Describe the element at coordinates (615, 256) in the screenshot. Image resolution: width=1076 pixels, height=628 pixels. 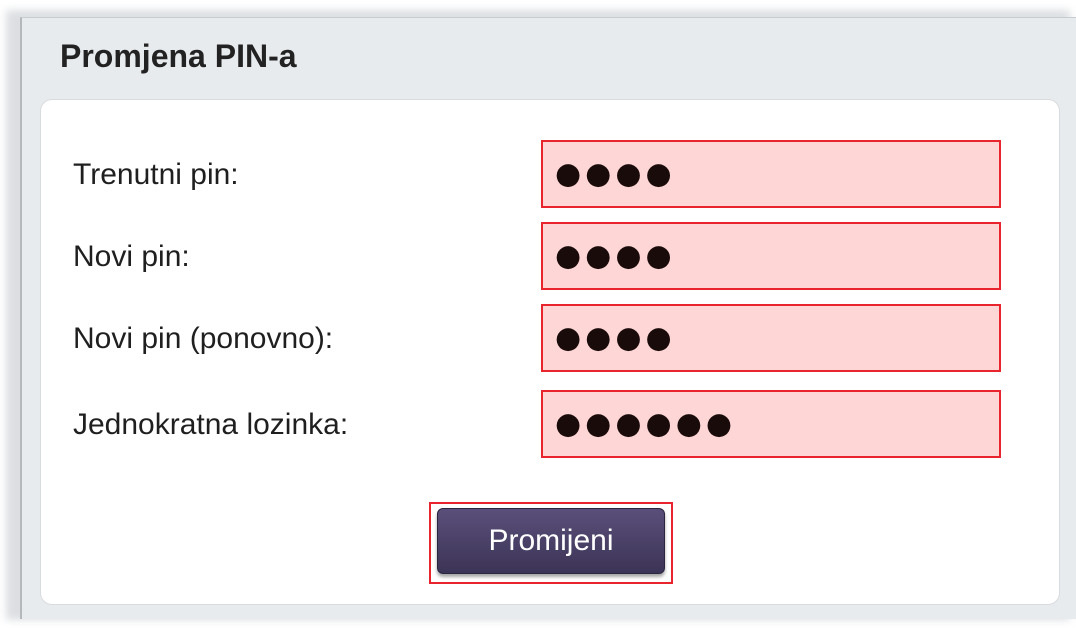
I see `new-pin-masked-value: ●●●●` at that location.